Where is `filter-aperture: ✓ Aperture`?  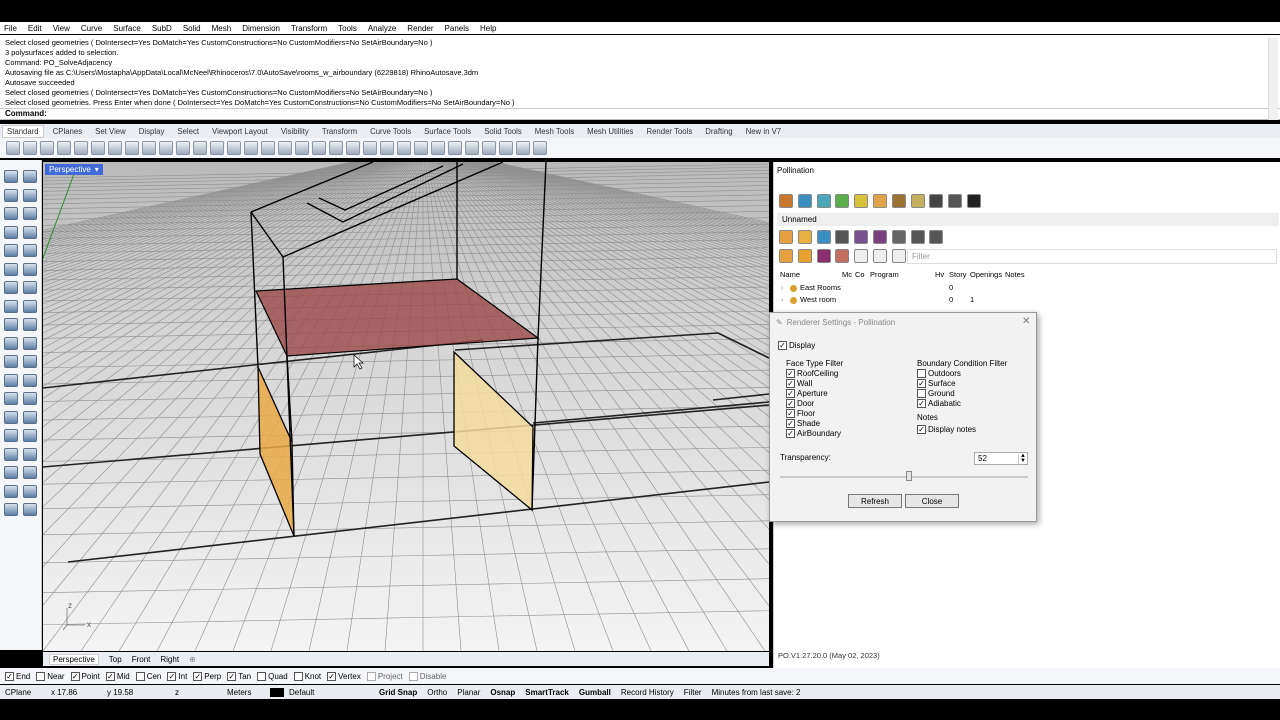
filter-aperture: ✓ Aperture is located at coordinates (807, 393).